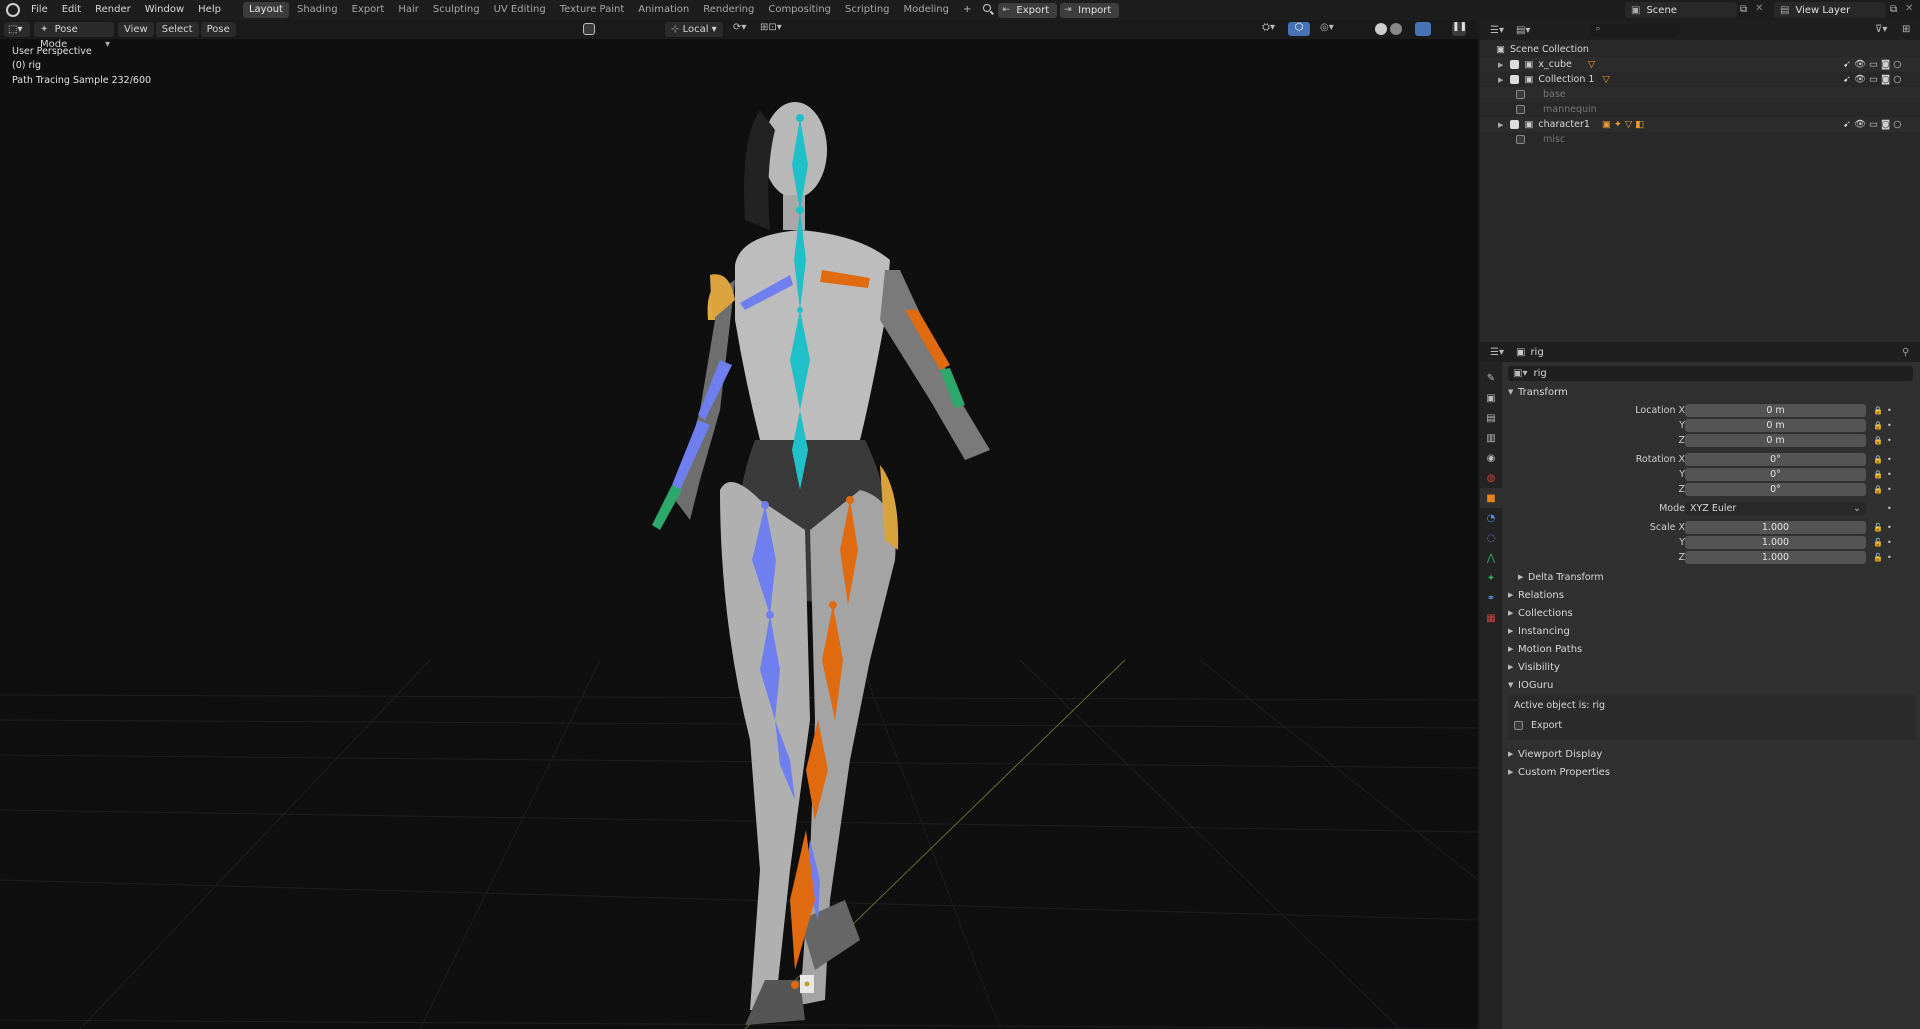 This screenshot has width=1920, height=1029. What do you see at coordinates (1491, 418) in the screenshot?
I see `output-tab-icon: ▤` at bounding box center [1491, 418].